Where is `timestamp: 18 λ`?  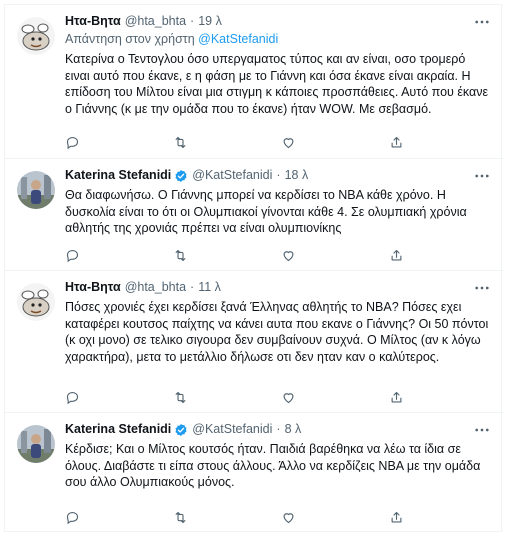 timestamp: 18 λ is located at coordinates (297, 175).